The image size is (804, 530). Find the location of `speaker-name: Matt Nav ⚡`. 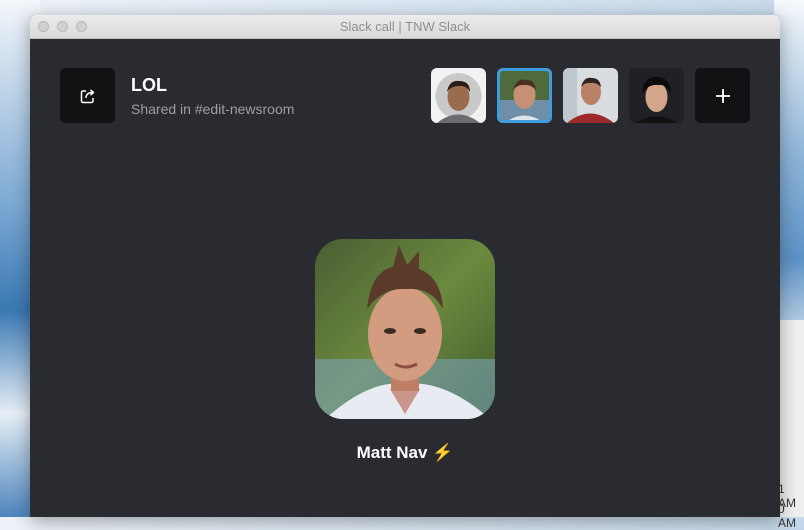

speaker-name: Matt Nav ⚡ is located at coordinates (405, 453).